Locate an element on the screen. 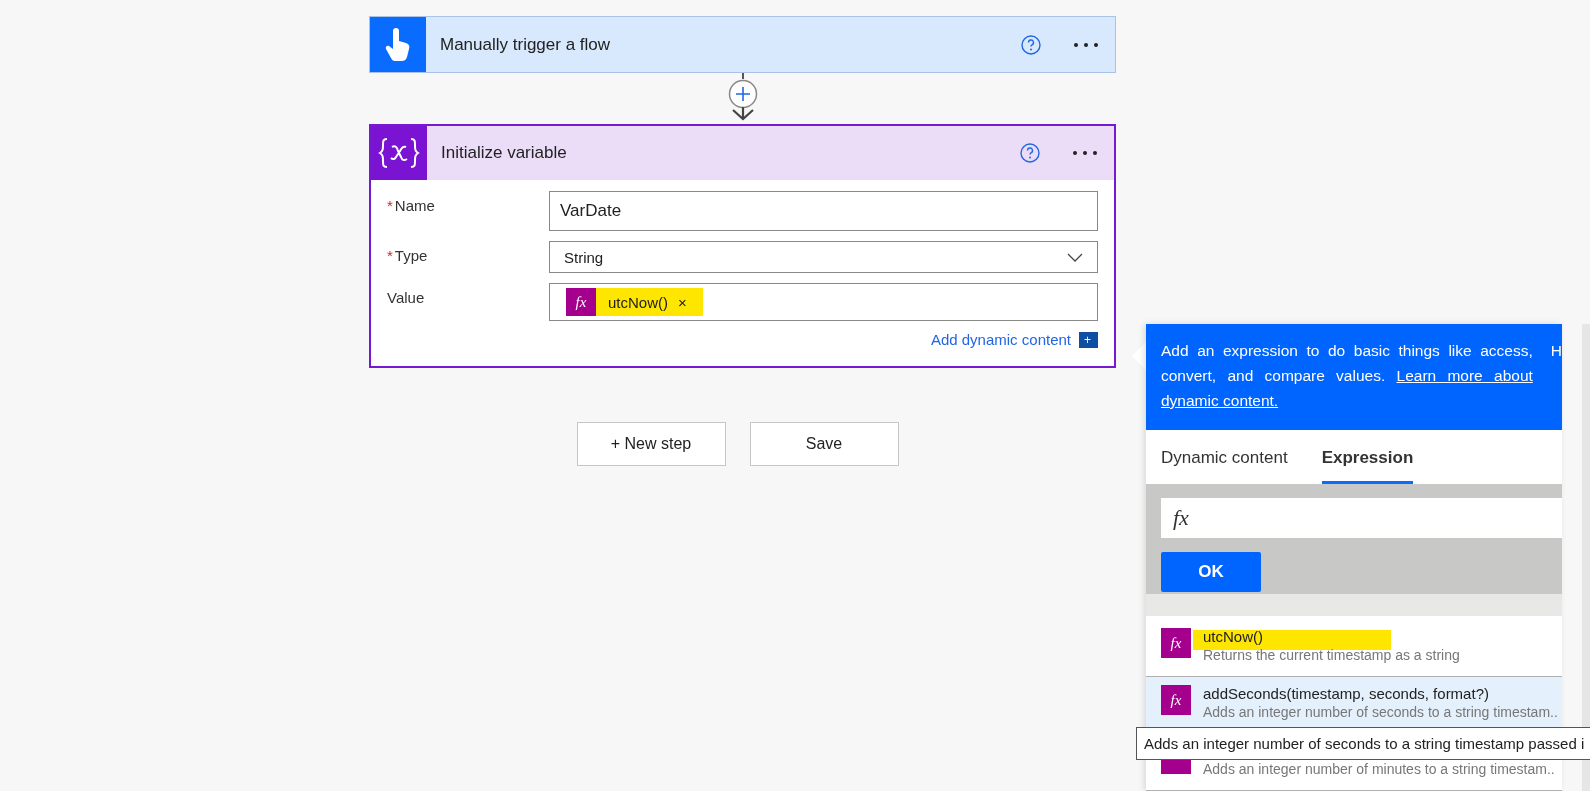  function-name: addSeconds(timestamp, seconds, format?) is located at coordinates (1346, 694).